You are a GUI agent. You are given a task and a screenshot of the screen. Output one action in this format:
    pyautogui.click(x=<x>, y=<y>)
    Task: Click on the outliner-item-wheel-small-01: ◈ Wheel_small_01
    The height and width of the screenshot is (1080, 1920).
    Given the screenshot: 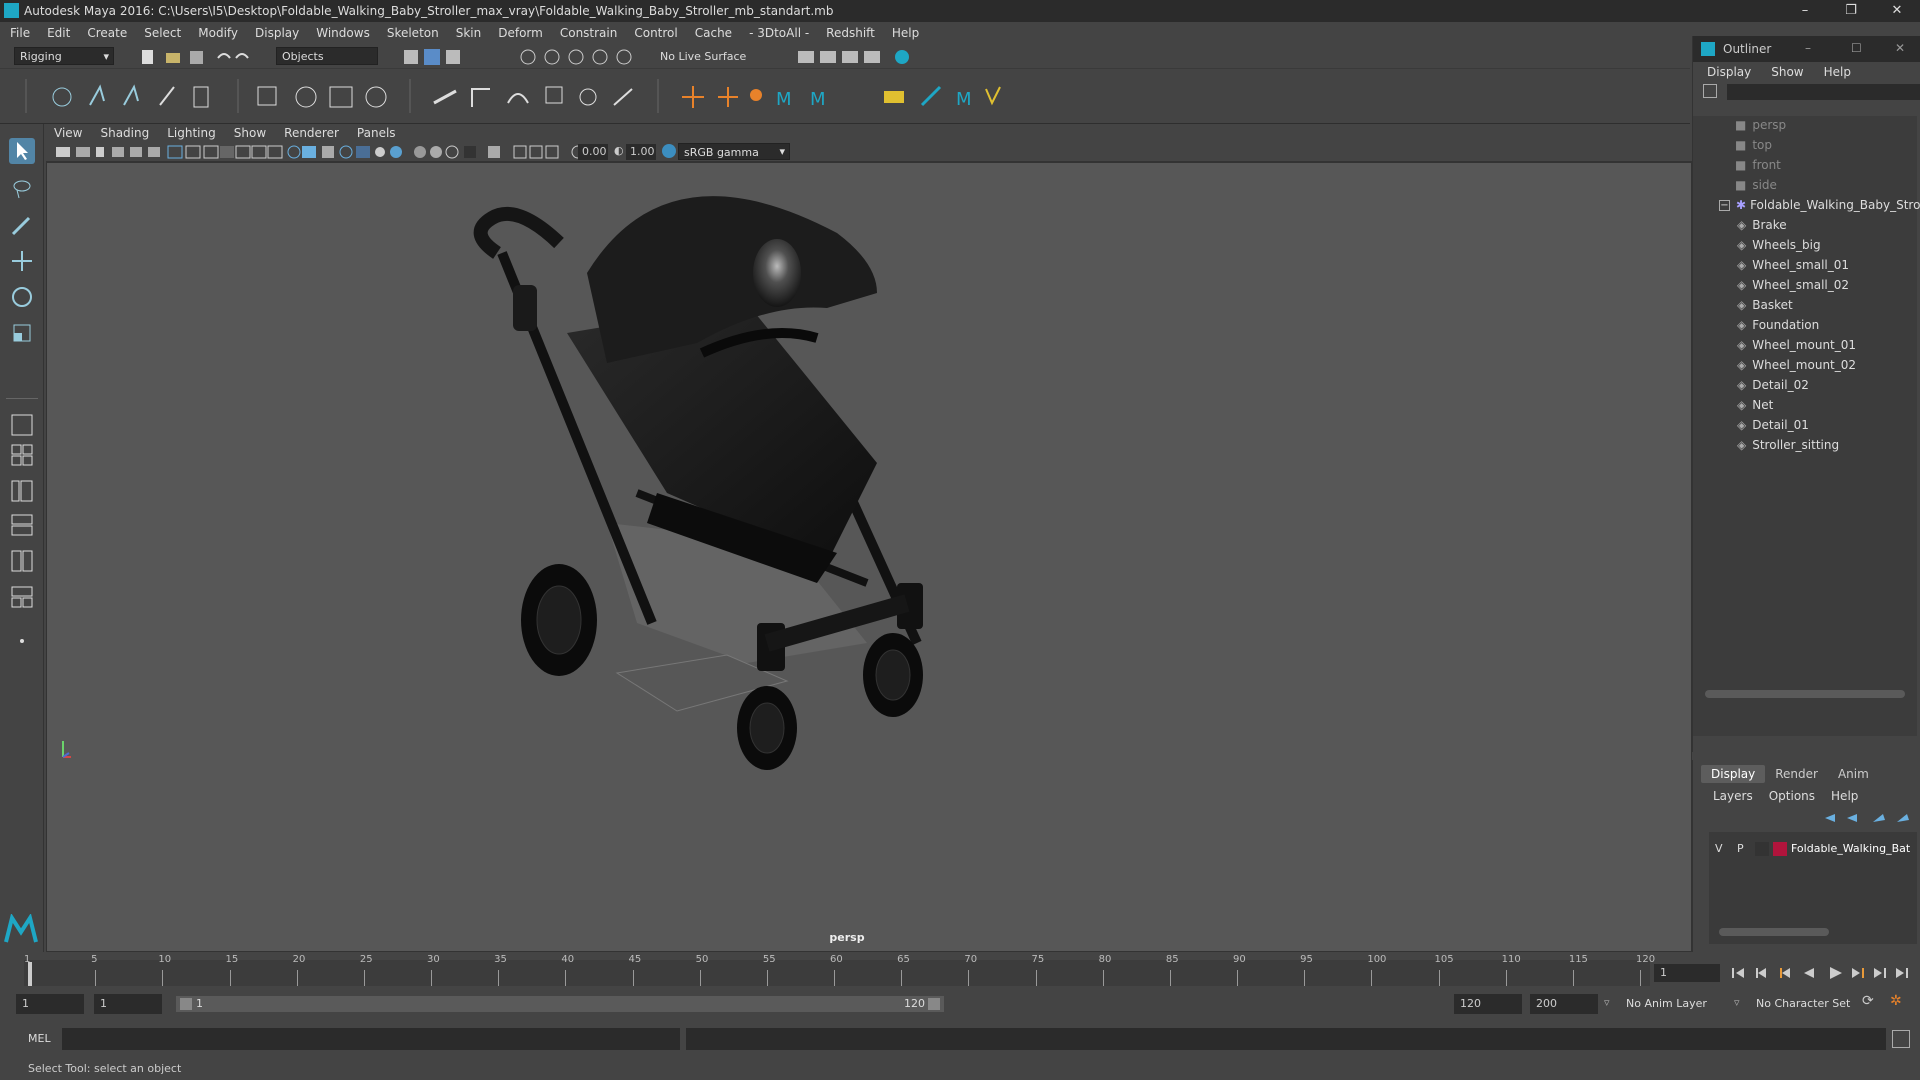 What is the action you would take?
    pyautogui.click(x=1793, y=265)
    